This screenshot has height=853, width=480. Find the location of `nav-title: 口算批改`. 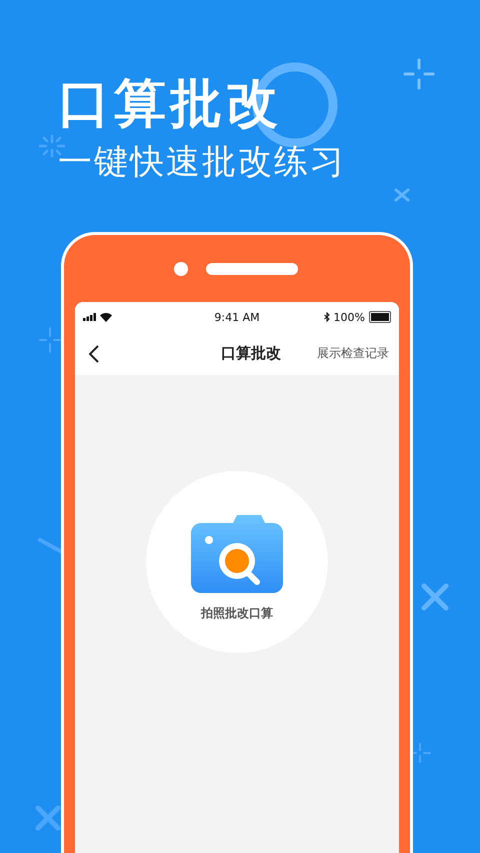

nav-title: 口算批改 is located at coordinates (251, 353).